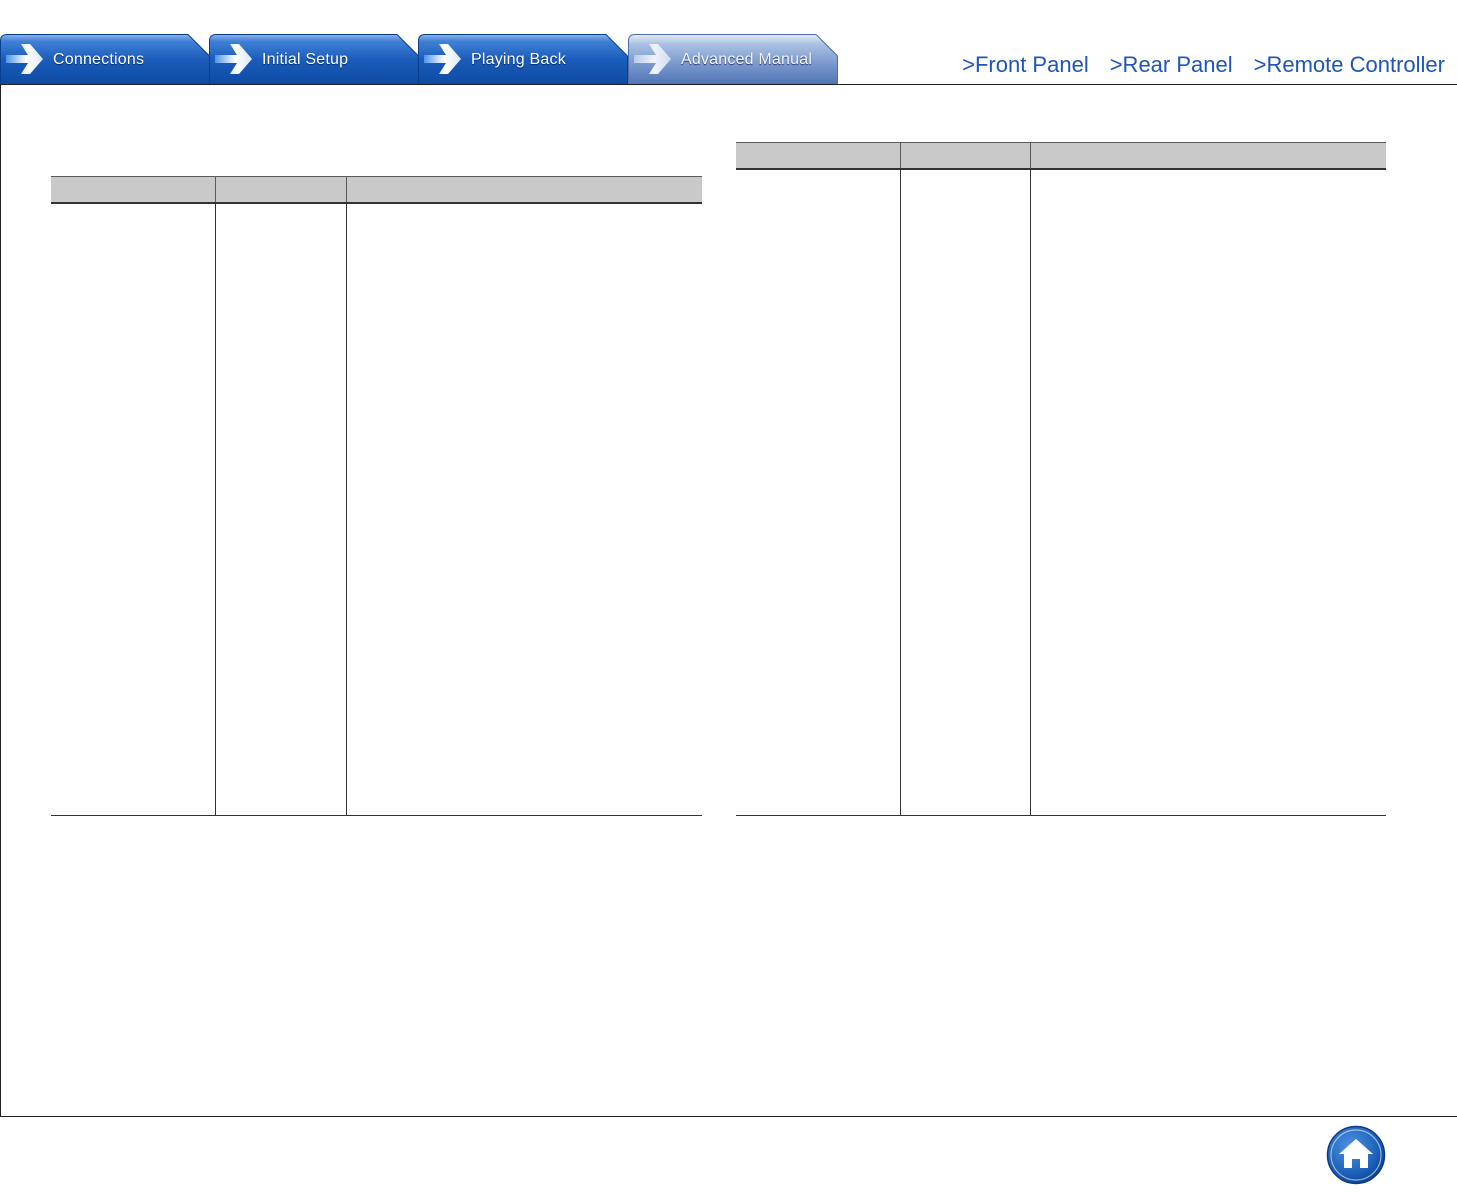 Image resolution: width=1457 pixels, height=1202 pixels. Describe the element at coordinates (305, 59) in the screenshot. I see `tab-label: Initial Setup` at that location.